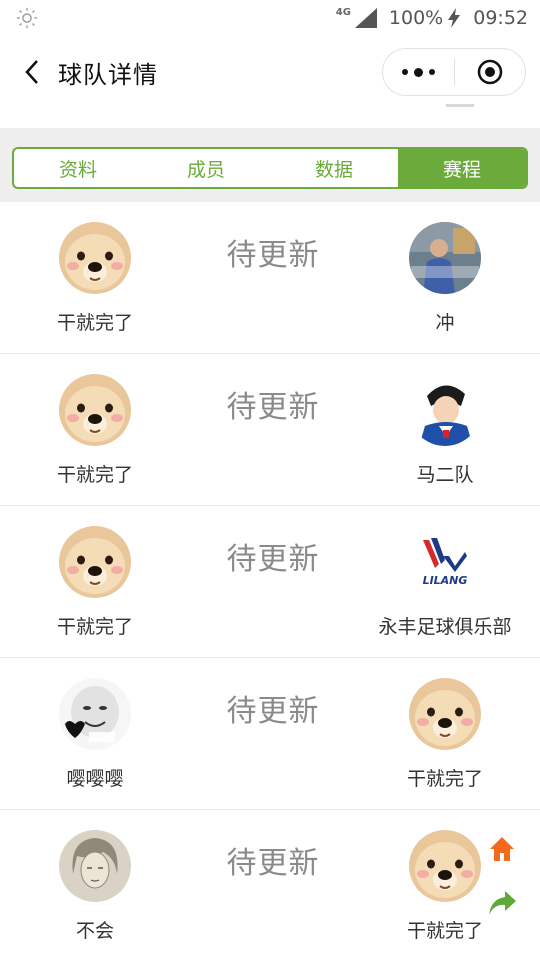  I want to click on svg-text: LILANG, so click(445, 580).